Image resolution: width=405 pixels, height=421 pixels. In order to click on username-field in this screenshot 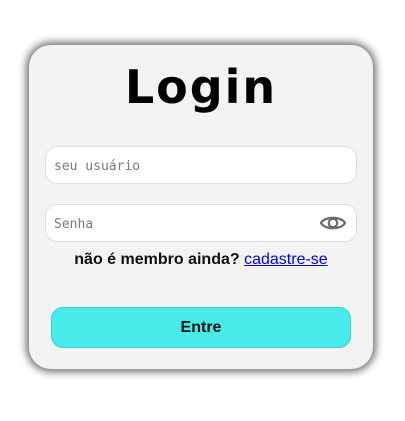, I will do `click(201, 165)`.